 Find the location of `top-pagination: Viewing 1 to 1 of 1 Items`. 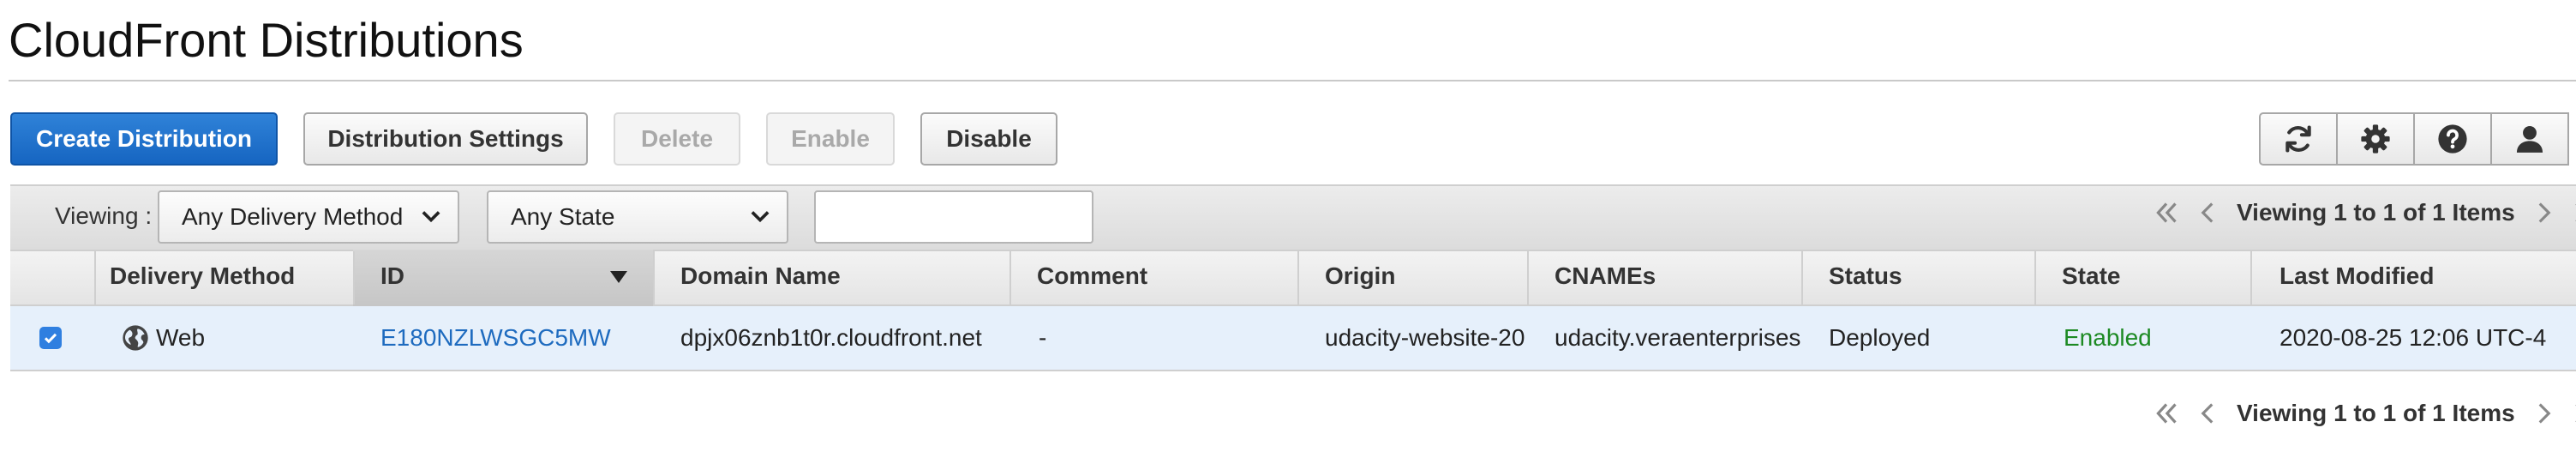

top-pagination: Viewing 1 to 1 of 1 Items is located at coordinates (2365, 212).